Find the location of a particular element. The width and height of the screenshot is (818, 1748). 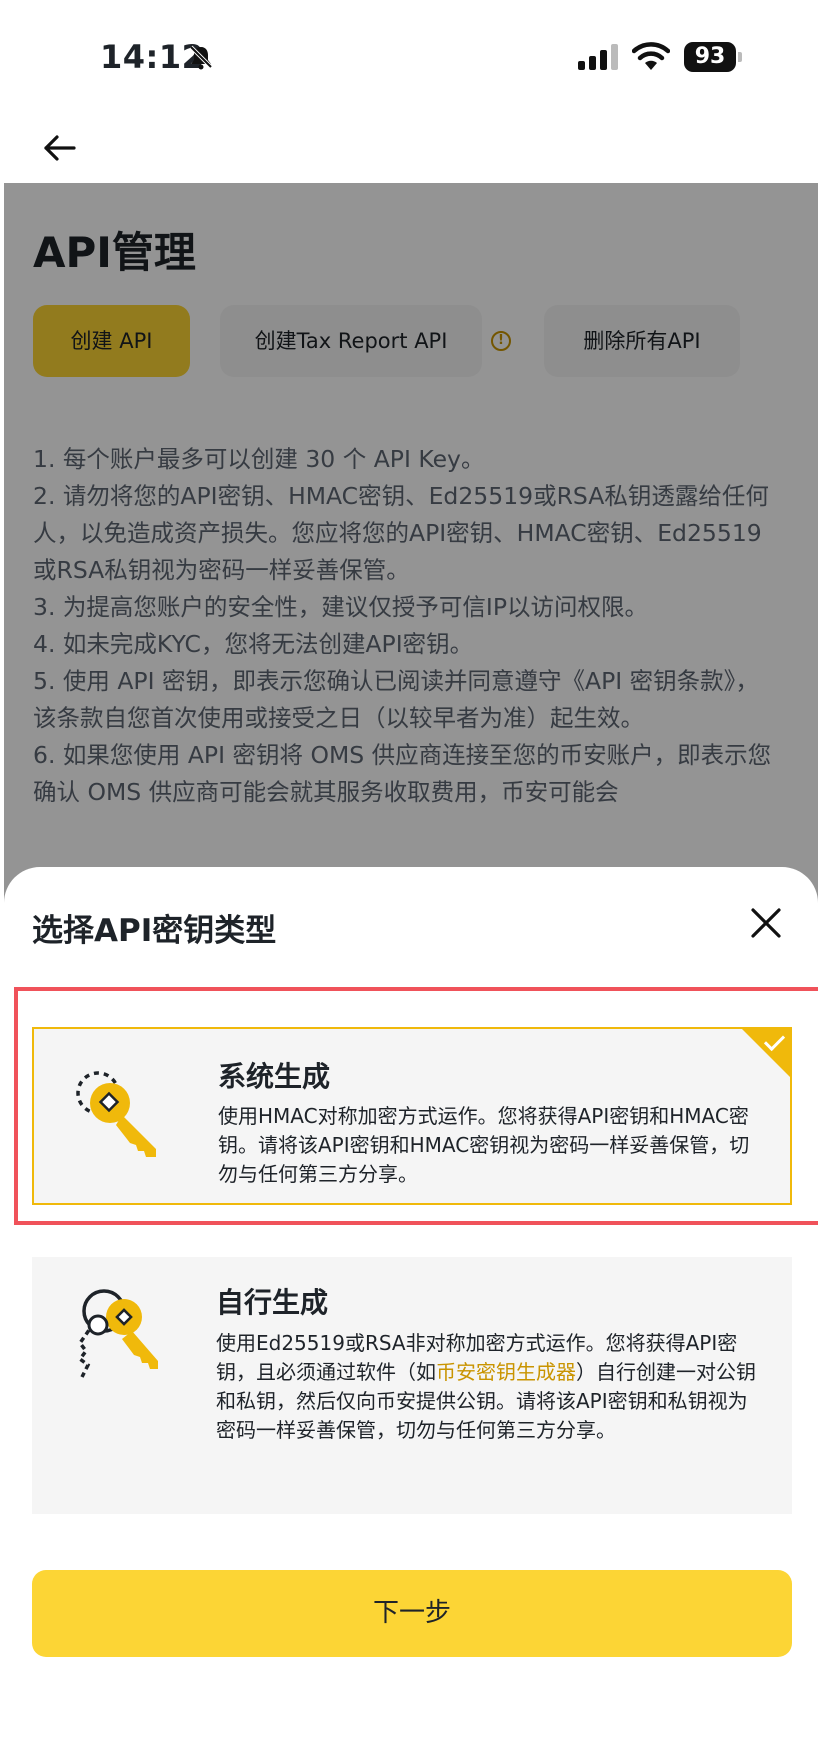

nav-bar is located at coordinates (409, 149).